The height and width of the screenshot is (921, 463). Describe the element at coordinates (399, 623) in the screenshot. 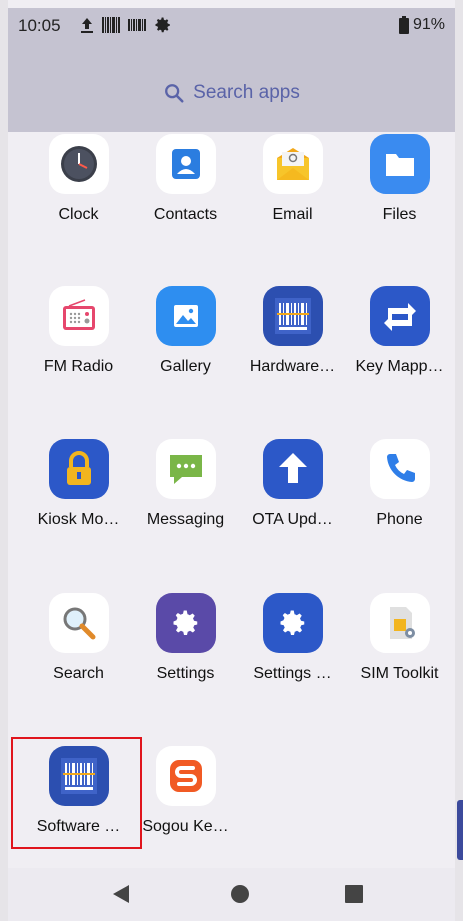

I see `sim-card-icon` at that location.